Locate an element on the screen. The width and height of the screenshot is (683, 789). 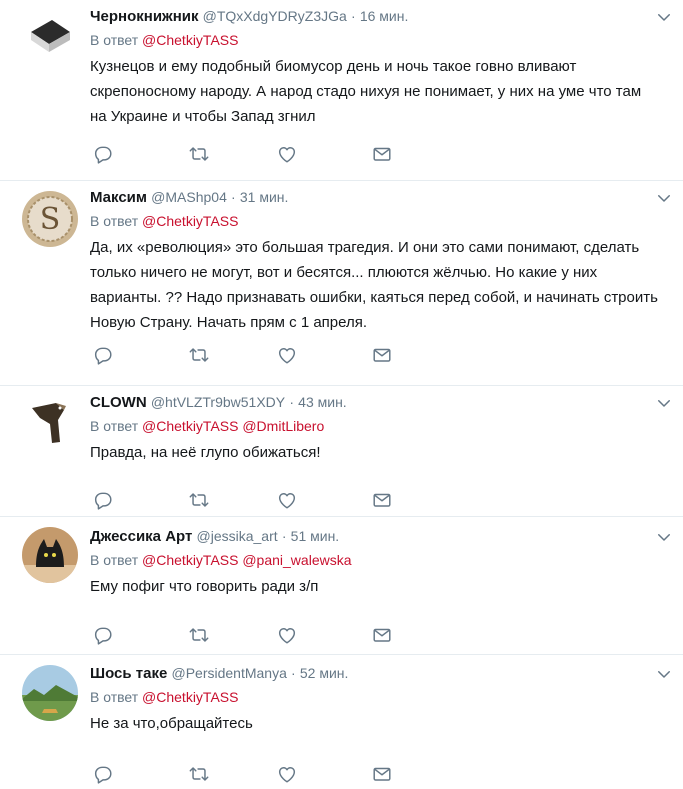
reply-to: В ответ @ChetkiyTASS @DmitLibero is located at coordinates (374, 426).